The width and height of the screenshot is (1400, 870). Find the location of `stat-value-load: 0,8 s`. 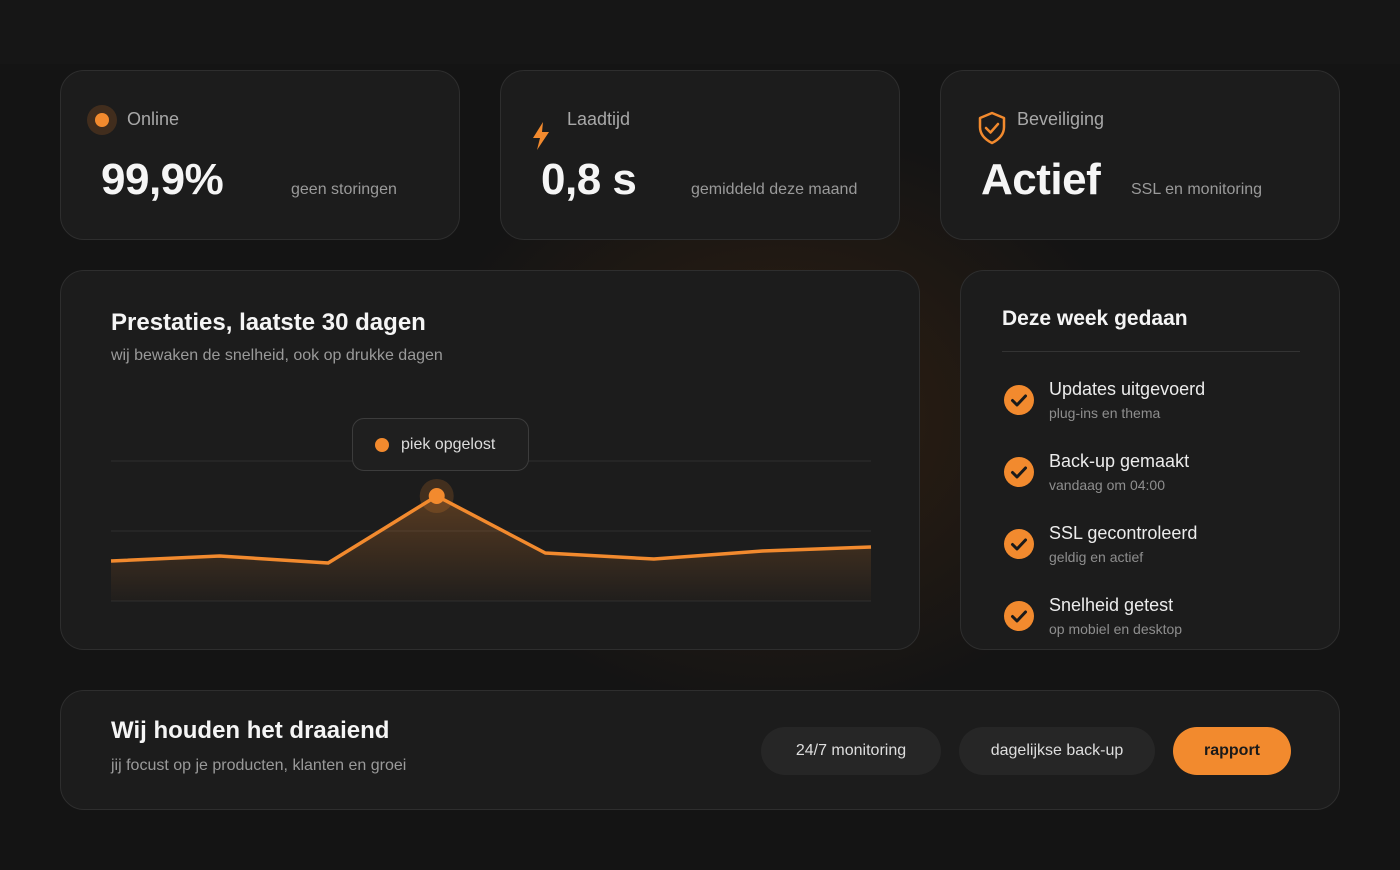

stat-value-load: 0,8 s is located at coordinates (589, 179).